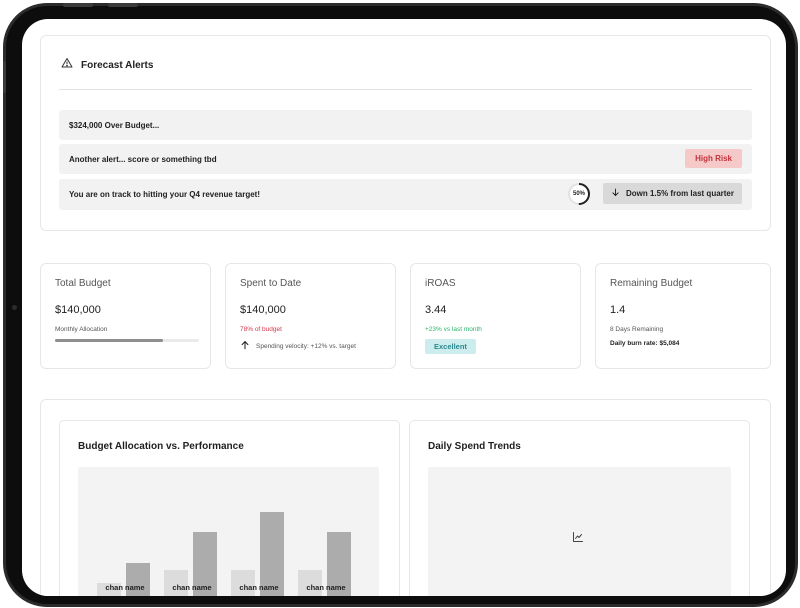 This screenshot has width=800, height=608. I want to click on warning-icon, so click(67, 65).